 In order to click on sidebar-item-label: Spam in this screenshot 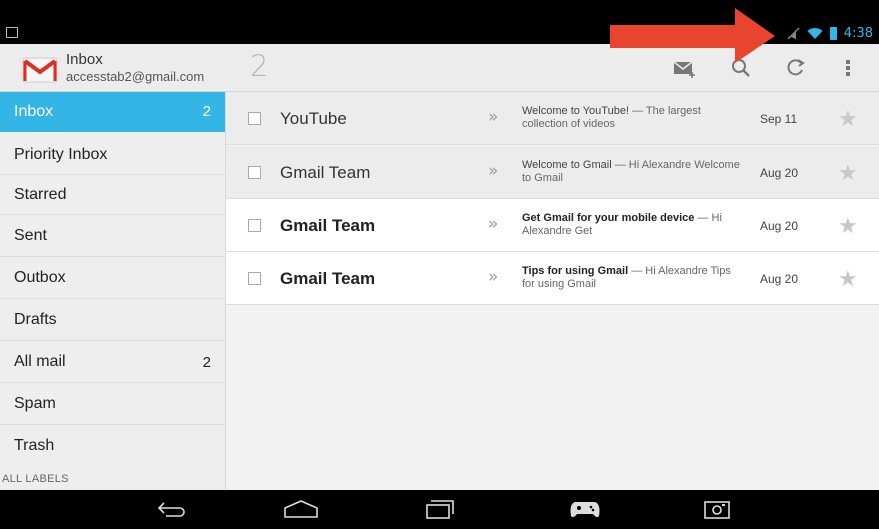, I will do `click(35, 403)`.